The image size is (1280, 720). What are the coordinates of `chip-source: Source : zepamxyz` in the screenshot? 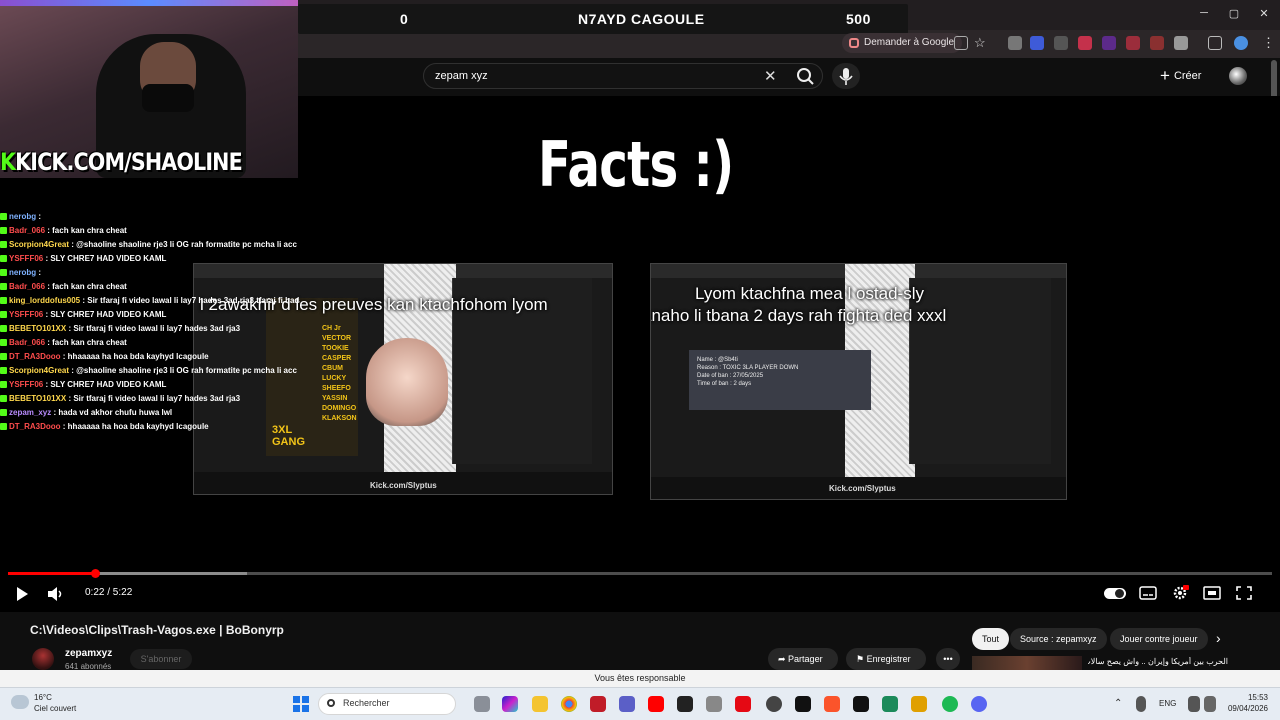 It's located at (1058, 639).